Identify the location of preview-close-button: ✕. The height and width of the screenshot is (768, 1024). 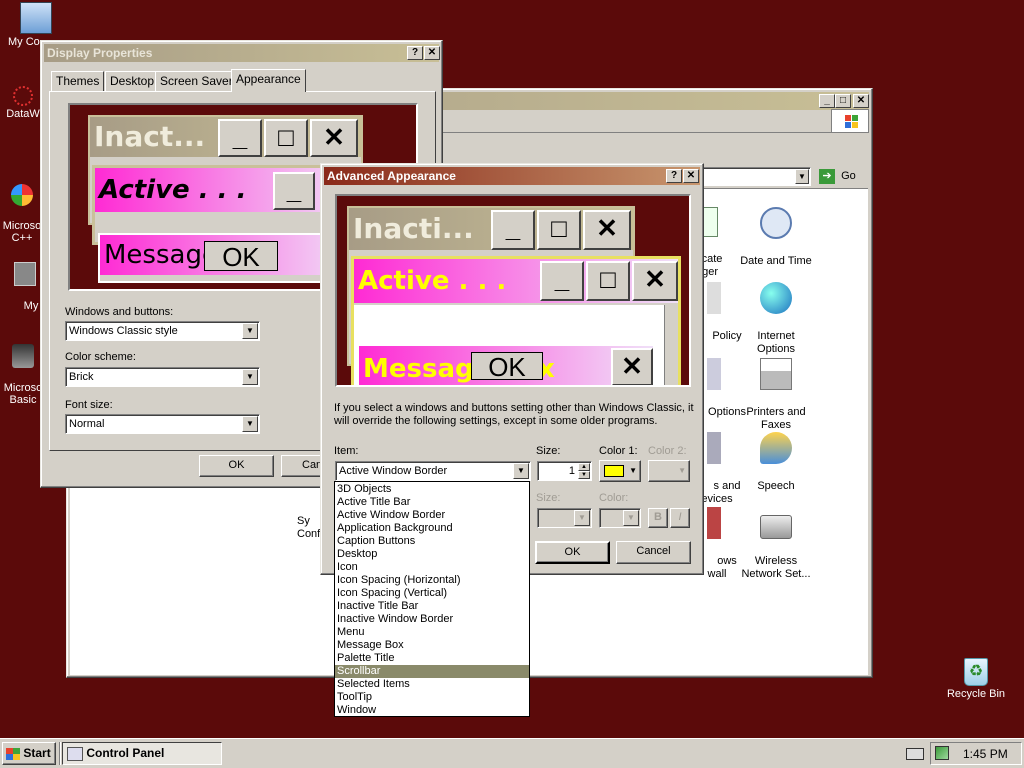
(632, 366).